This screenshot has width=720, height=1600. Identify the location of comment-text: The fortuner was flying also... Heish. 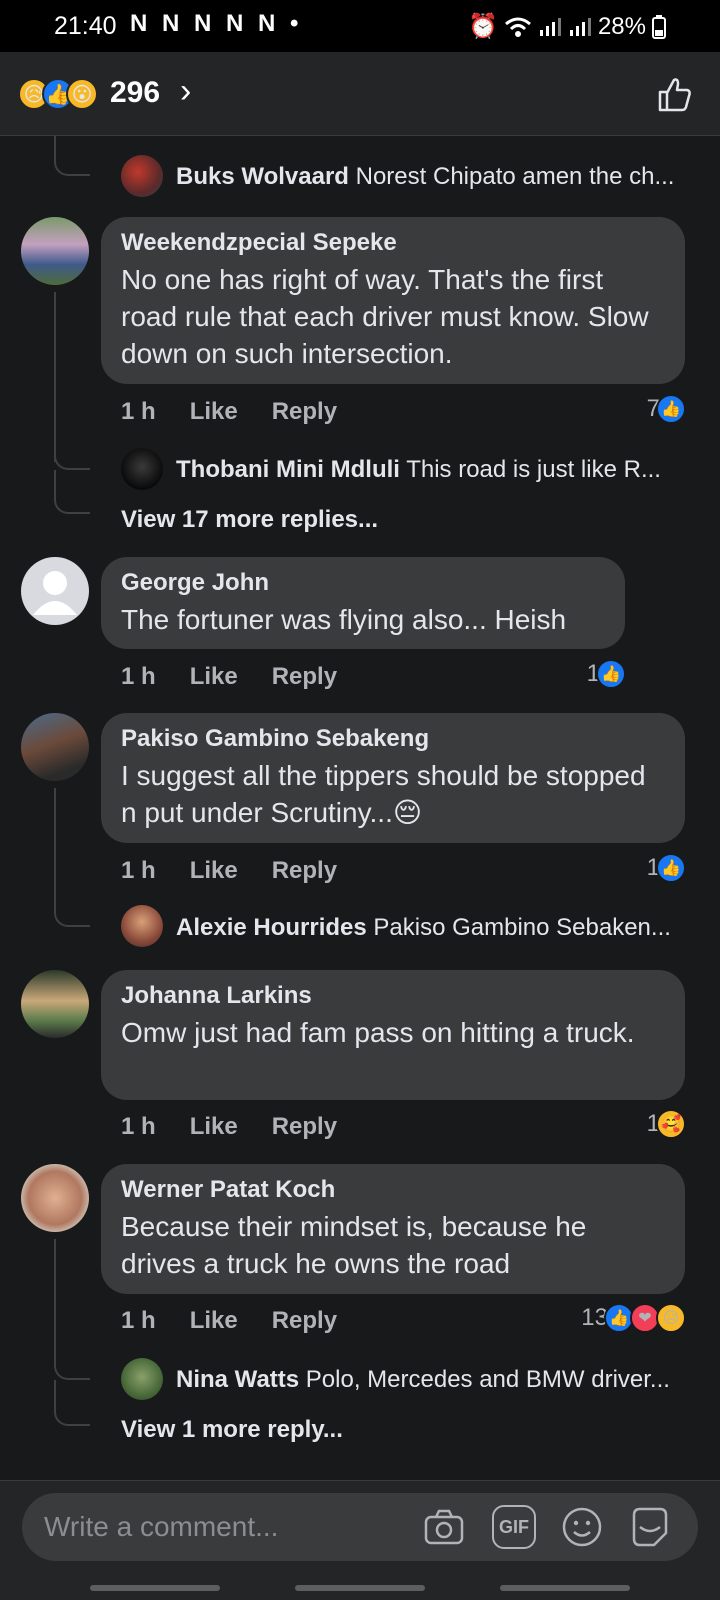
(344, 619).